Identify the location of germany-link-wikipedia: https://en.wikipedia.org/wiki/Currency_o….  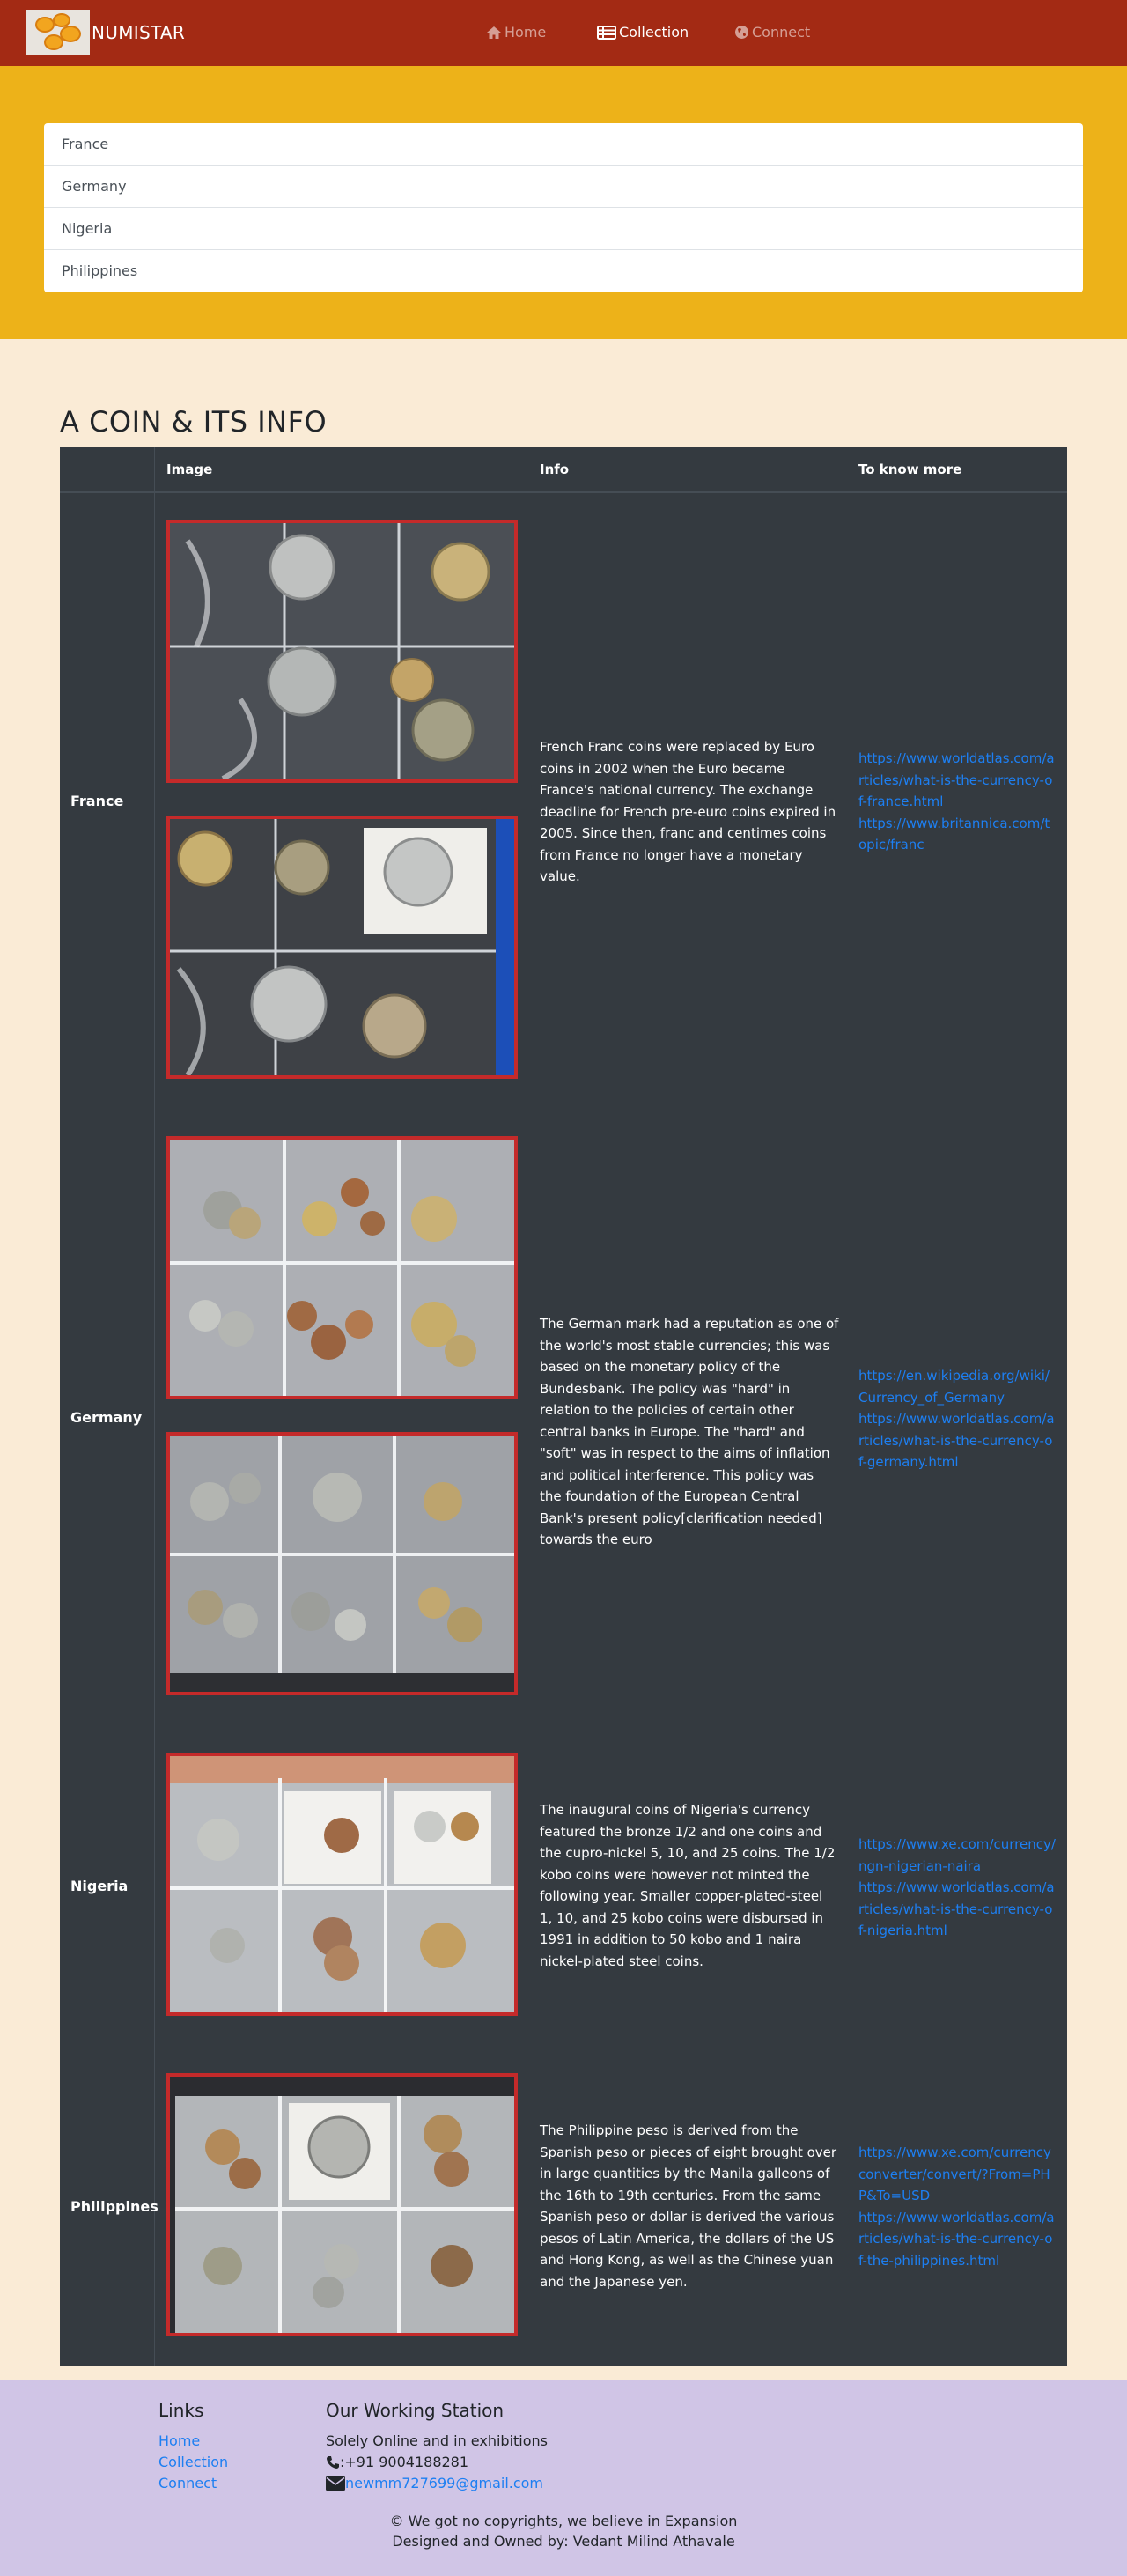
(958, 1386).